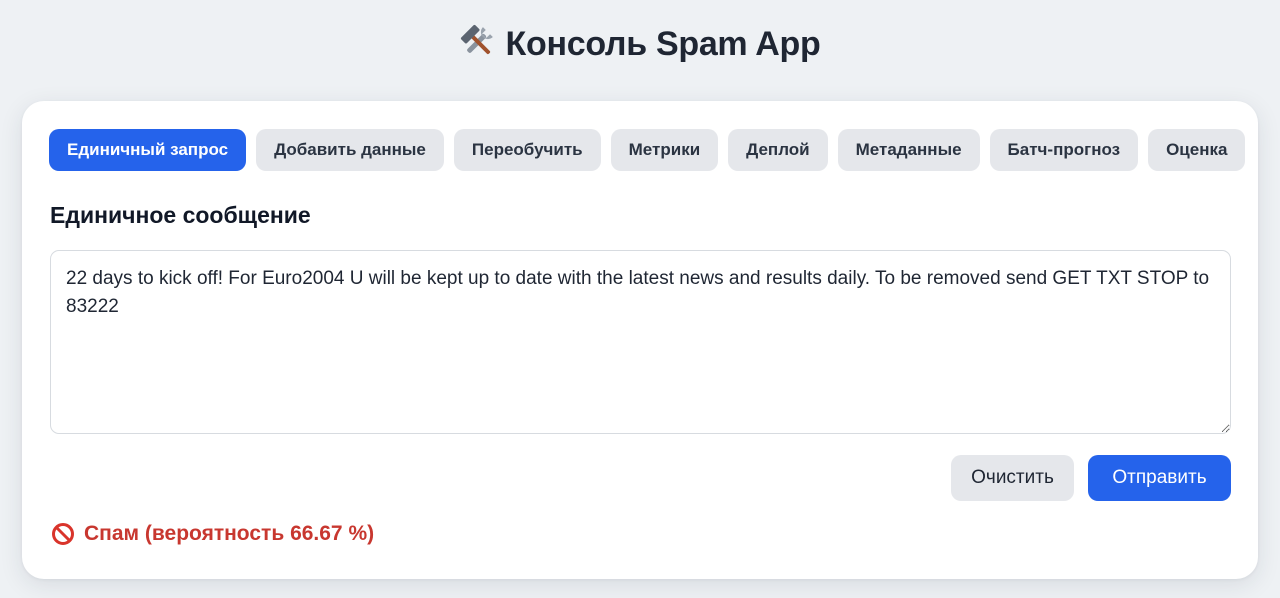 Image resolution: width=1280 pixels, height=598 pixels. What do you see at coordinates (527, 150) in the screenshot?
I see `tab-retrain: Переобучить` at bounding box center [527, 150].